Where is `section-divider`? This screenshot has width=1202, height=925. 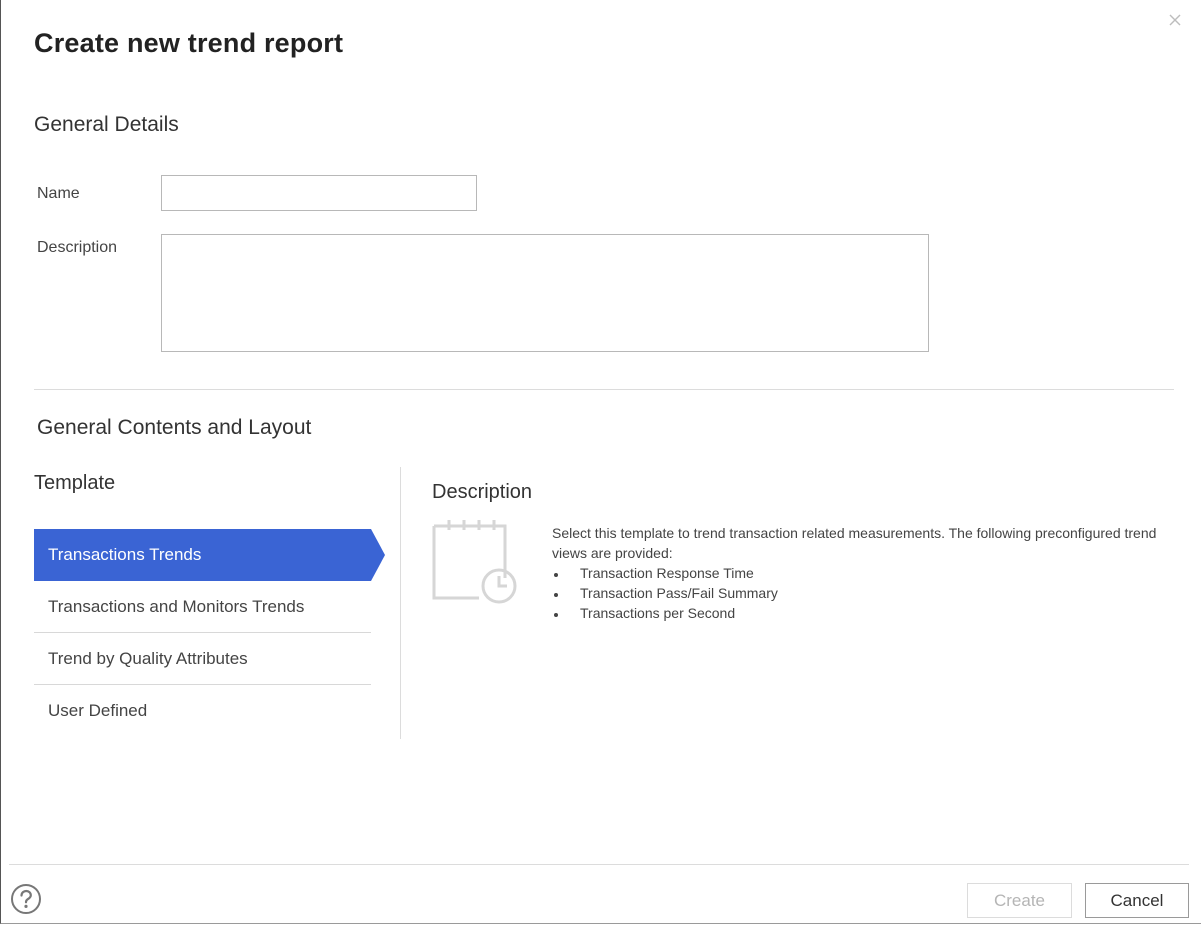 section-divider is located at coordinates (604, 389).